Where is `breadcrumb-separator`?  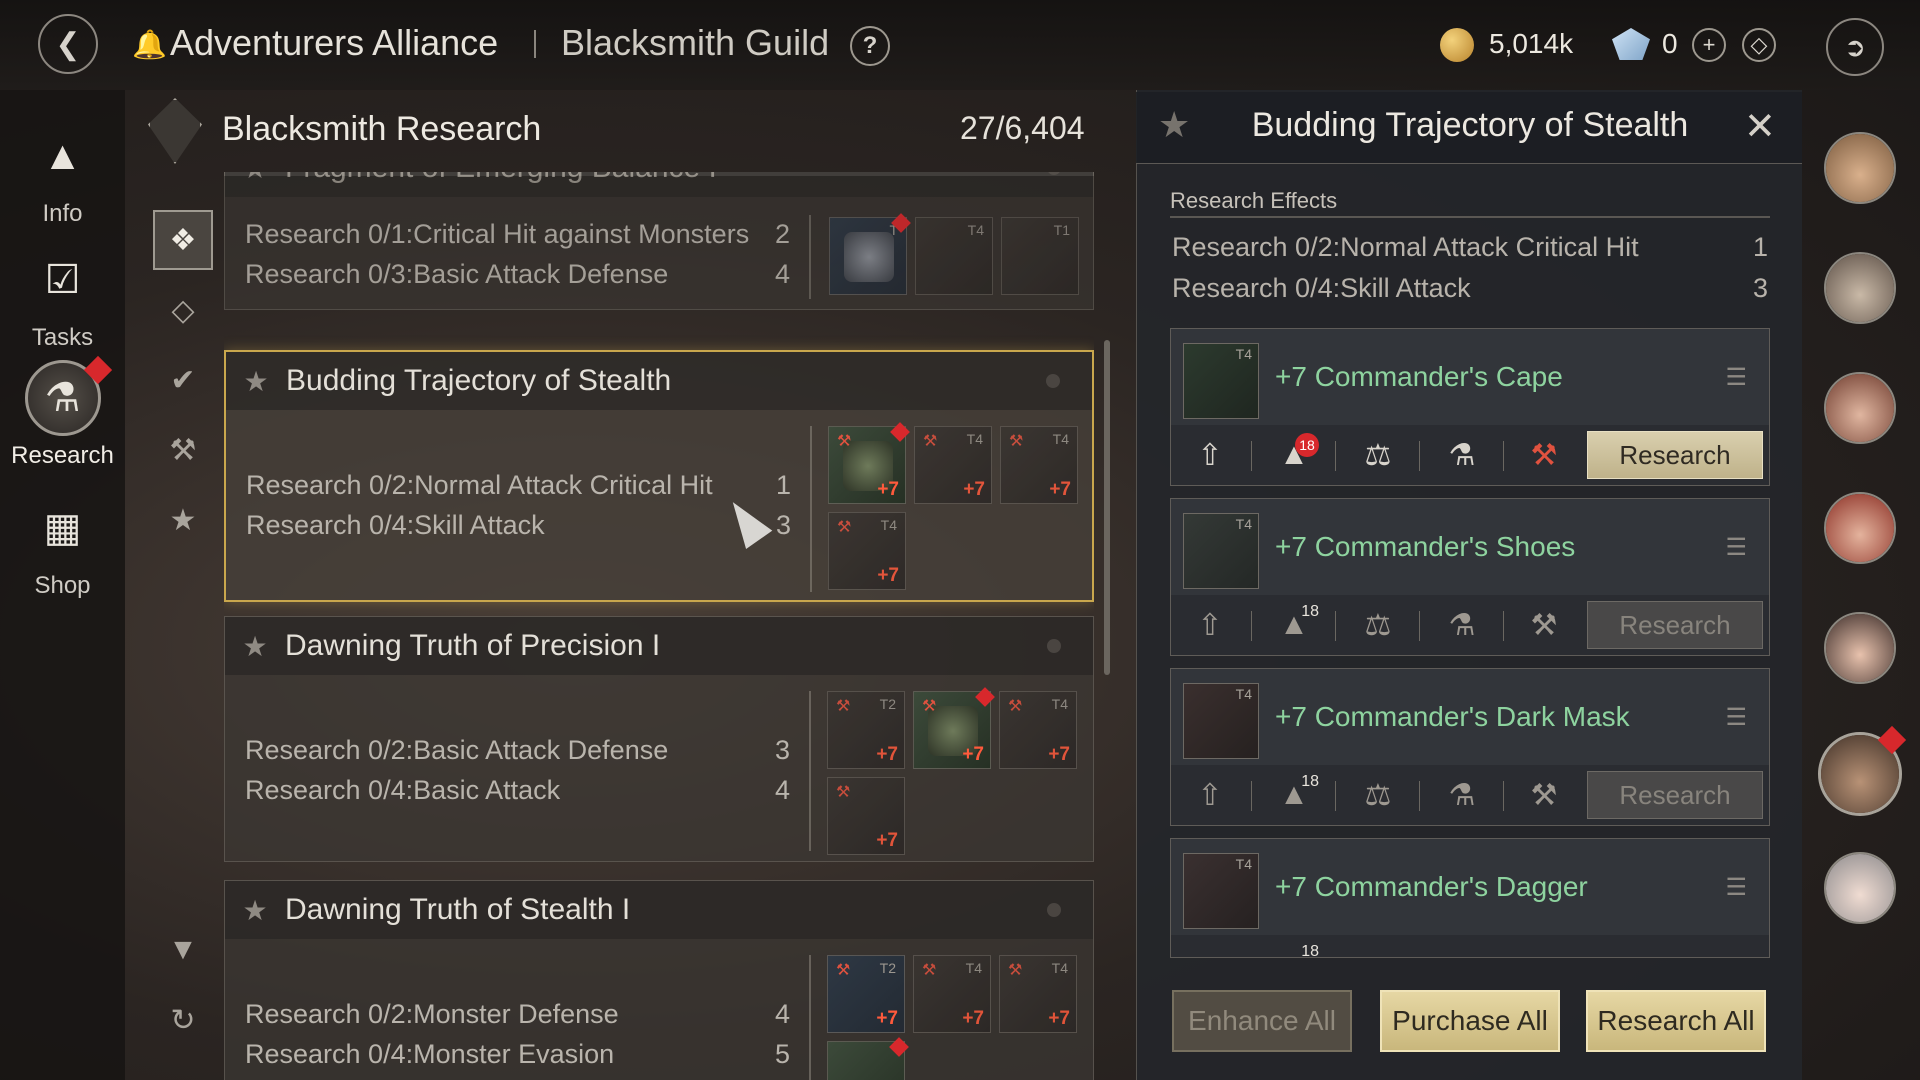 breadcrumb-separator is located at coordinates (535, 44).